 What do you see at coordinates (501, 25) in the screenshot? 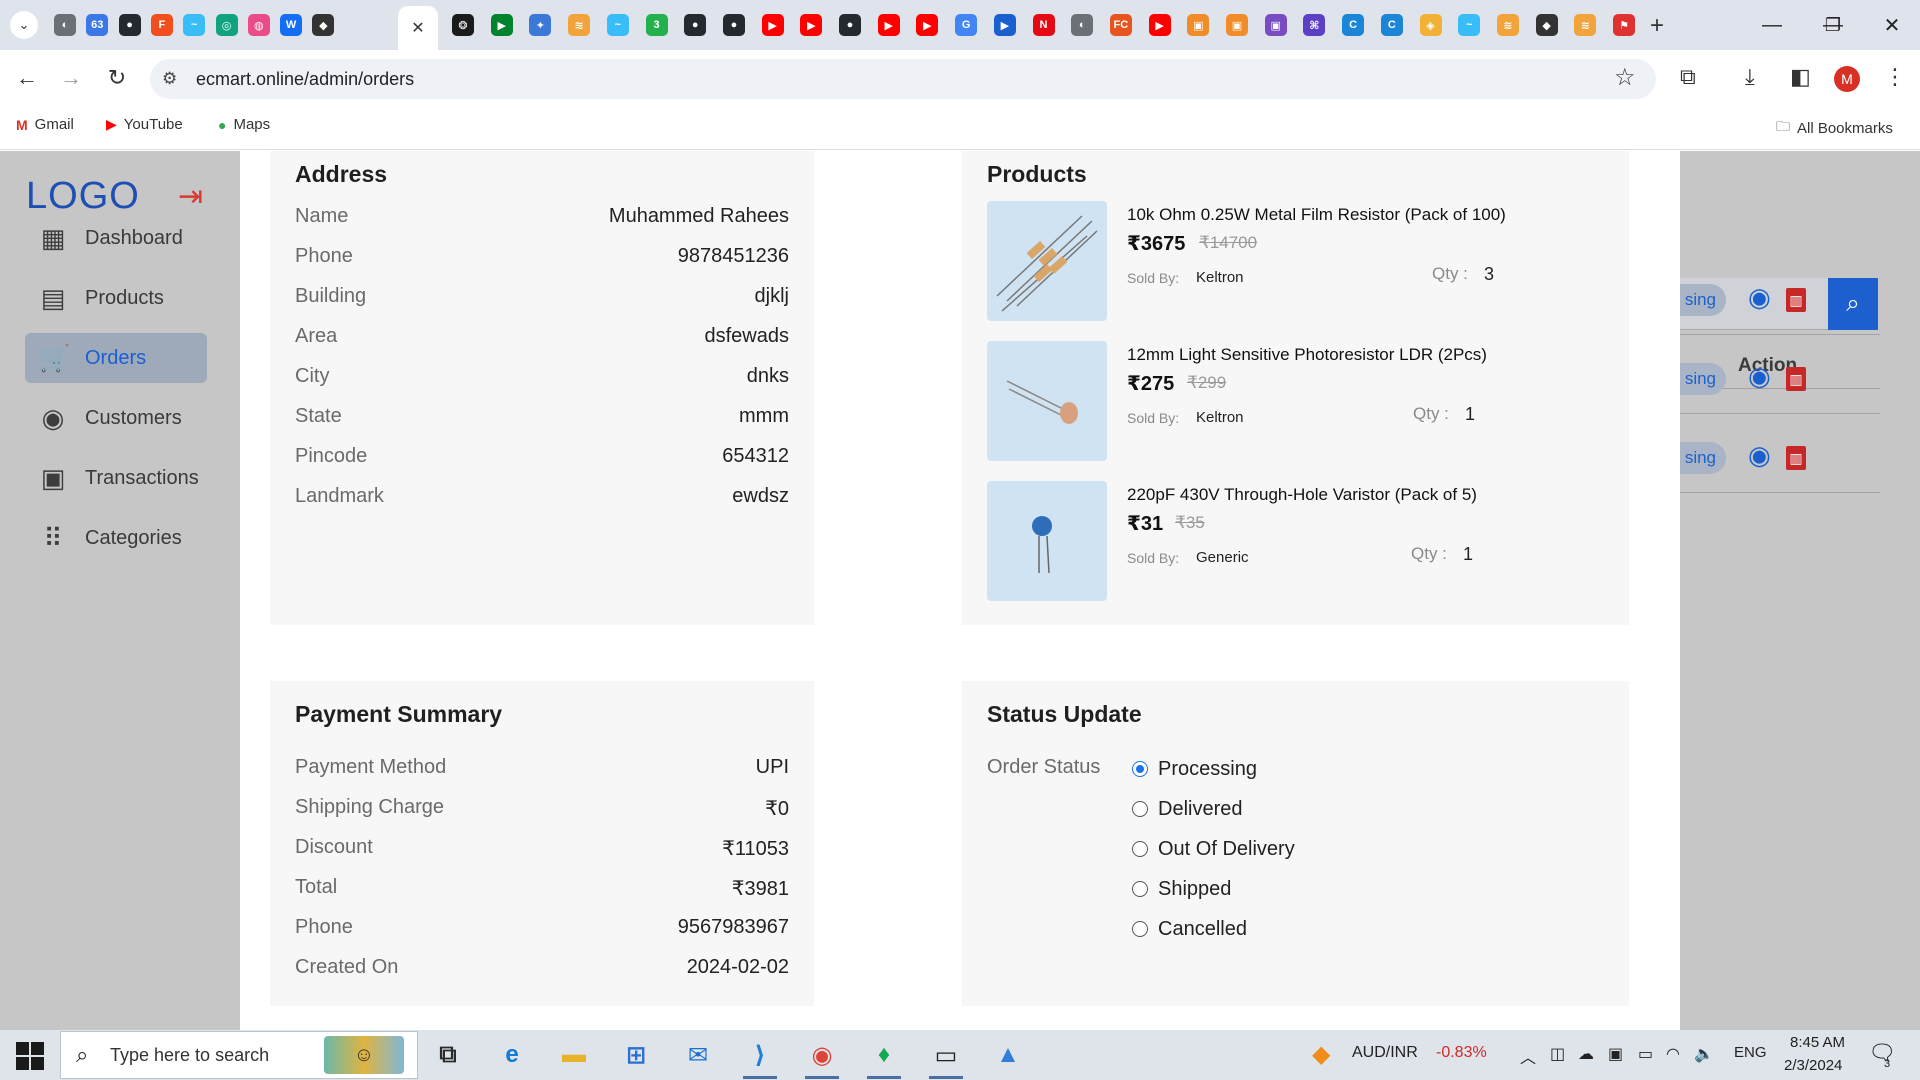
I see `meet-icon: ▶` at bounding box center [501, 25].